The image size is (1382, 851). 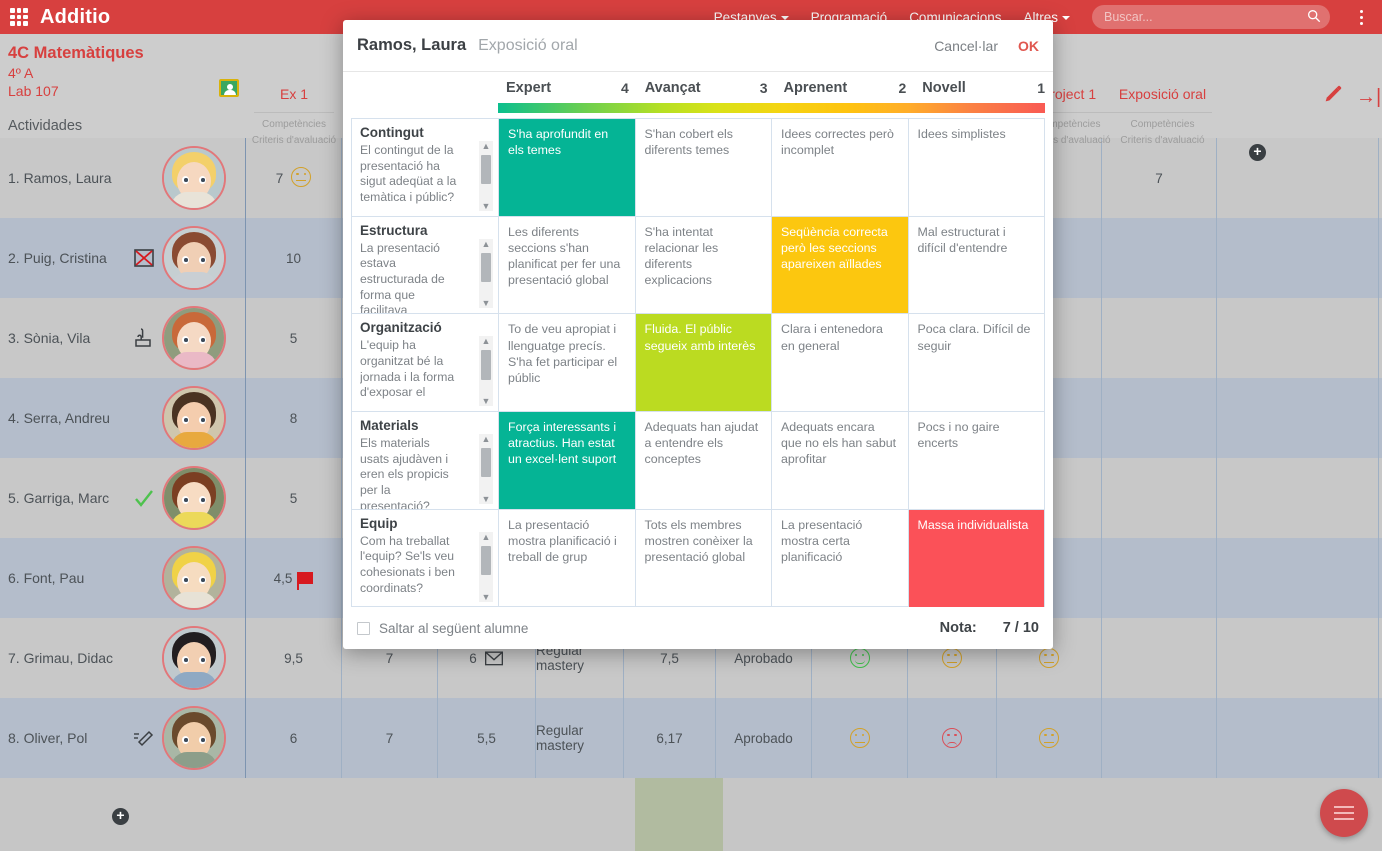 I want to click on student-name-cell: 2. Puig, Cristina, so click(x=123, y=258).